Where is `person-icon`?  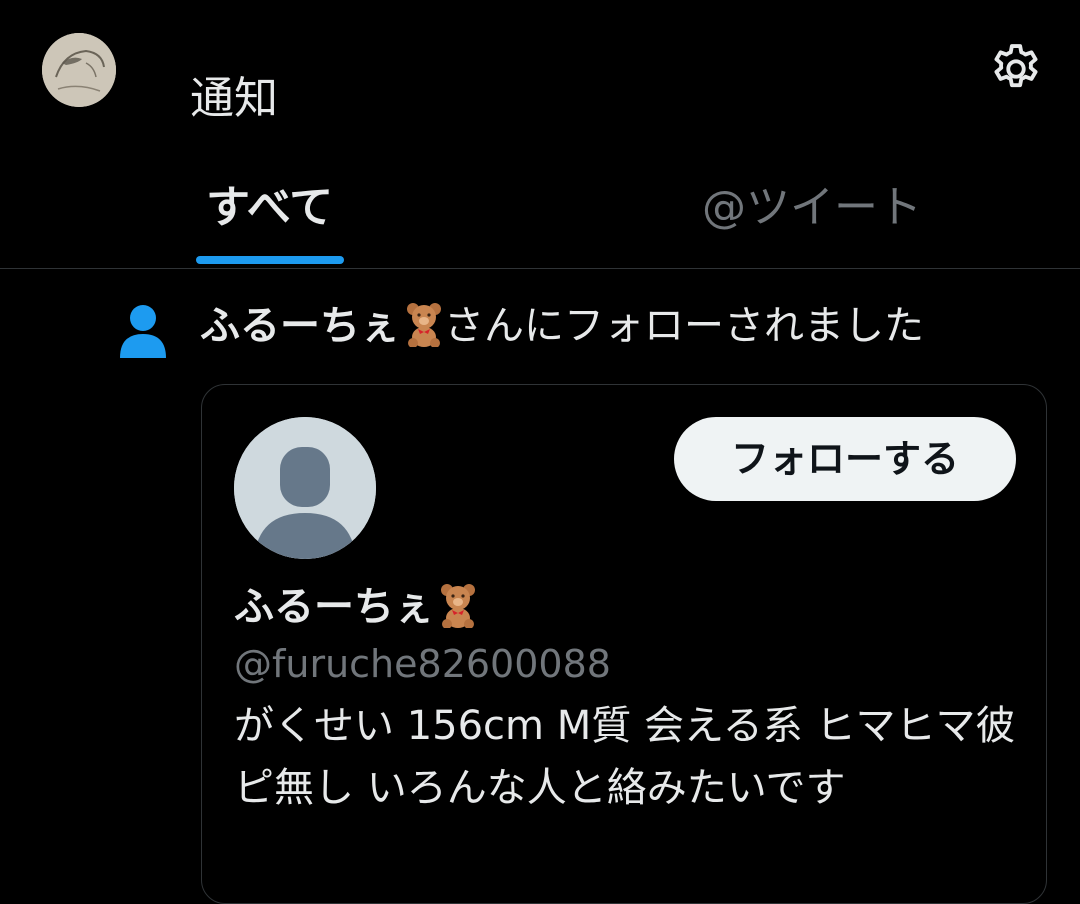
person-icon is located at coordinates (143, 331).